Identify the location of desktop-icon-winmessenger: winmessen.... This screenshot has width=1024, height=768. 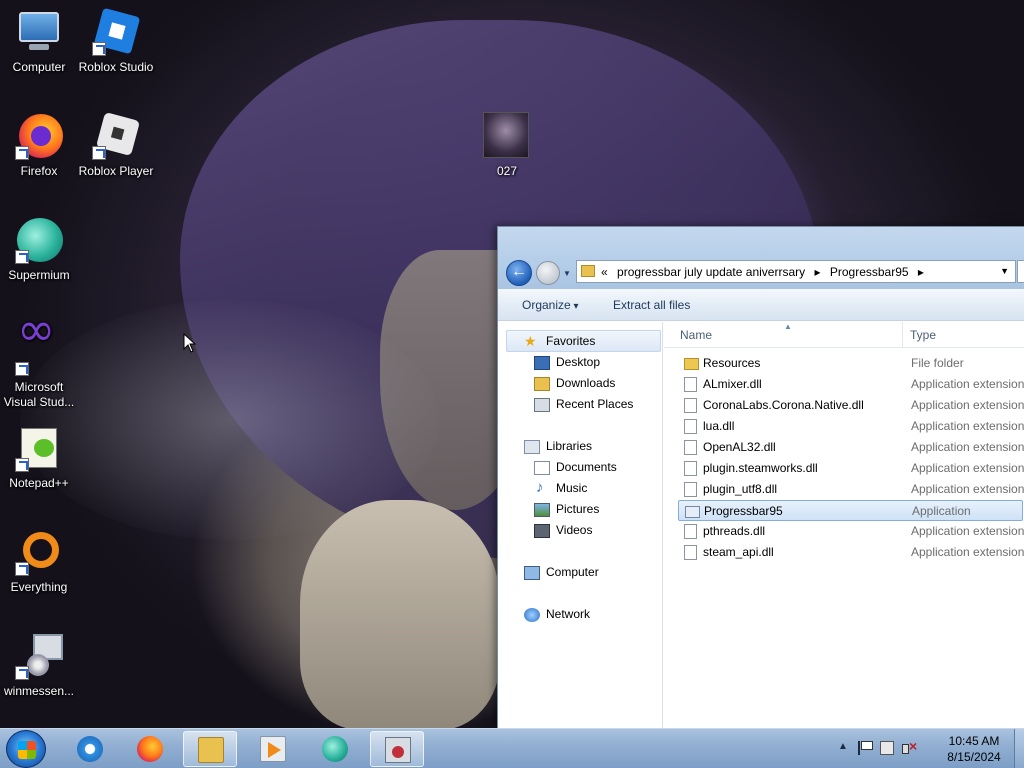
(39, 665).